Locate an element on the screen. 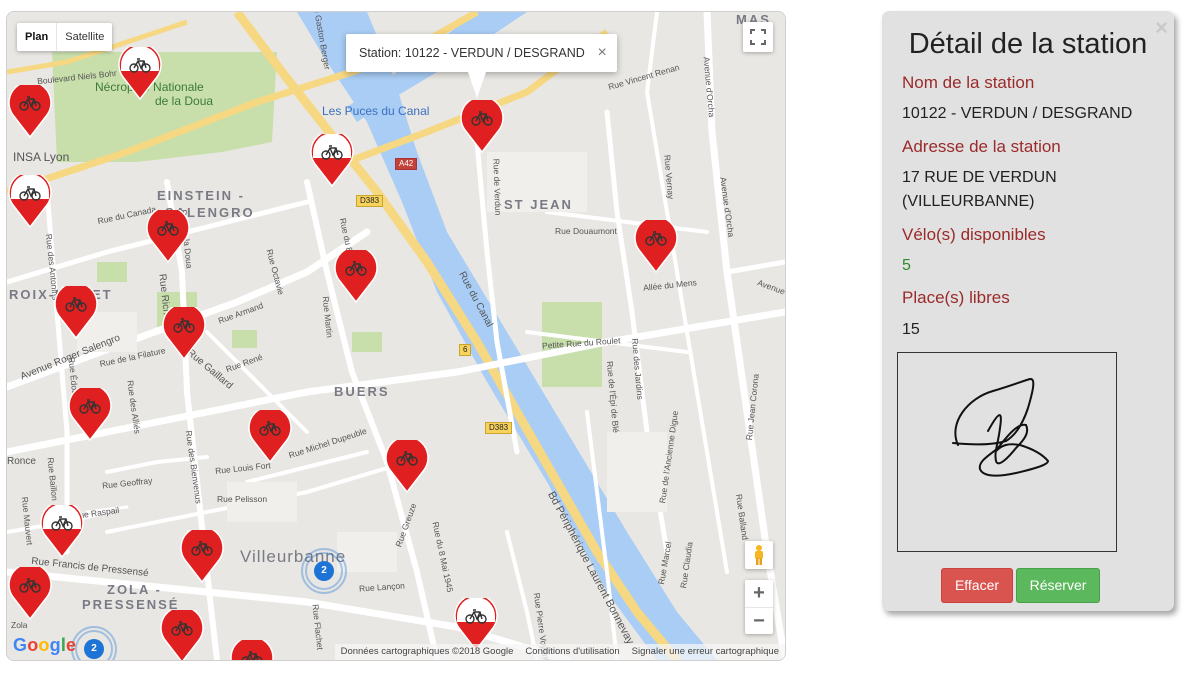 Image resolution: width=1196 pixels, height=674 pixels. street-view-button is located at coordinates (759, 555).